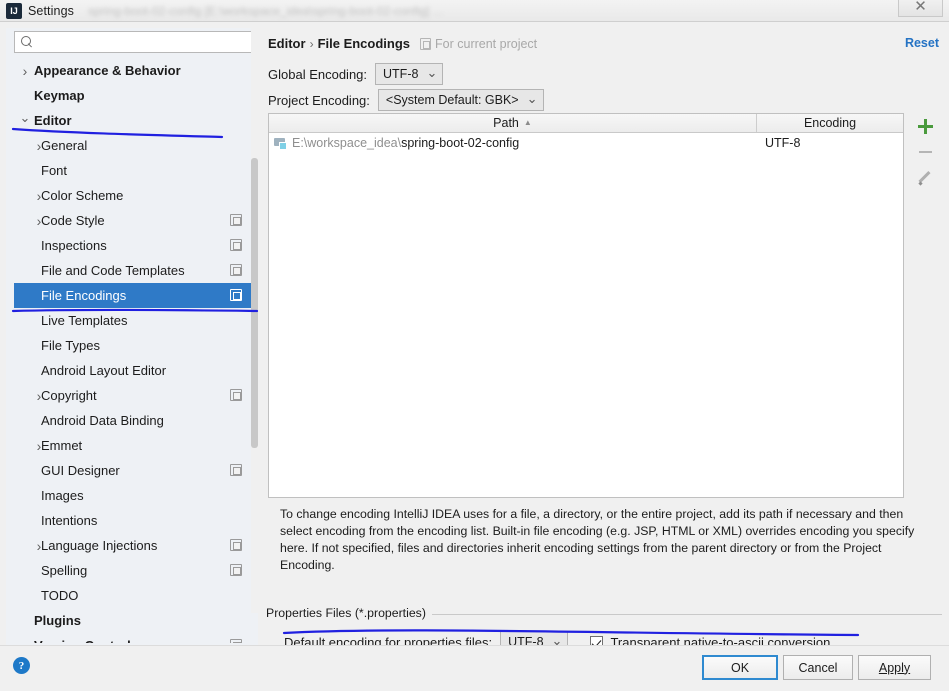 Image resolution: width=949 pixels, height=691 pixels. Describe the element at coordinates (818, 667) in the screenshot. I see `cancel-button: Cancel` at that location.